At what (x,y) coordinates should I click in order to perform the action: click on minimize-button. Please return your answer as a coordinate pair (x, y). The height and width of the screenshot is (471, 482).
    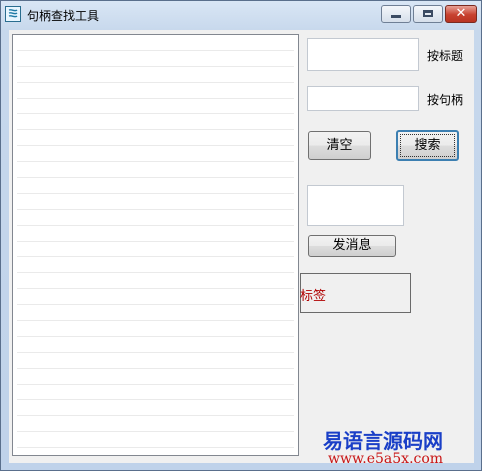
    Looking at the image, I should click on (396, 14).